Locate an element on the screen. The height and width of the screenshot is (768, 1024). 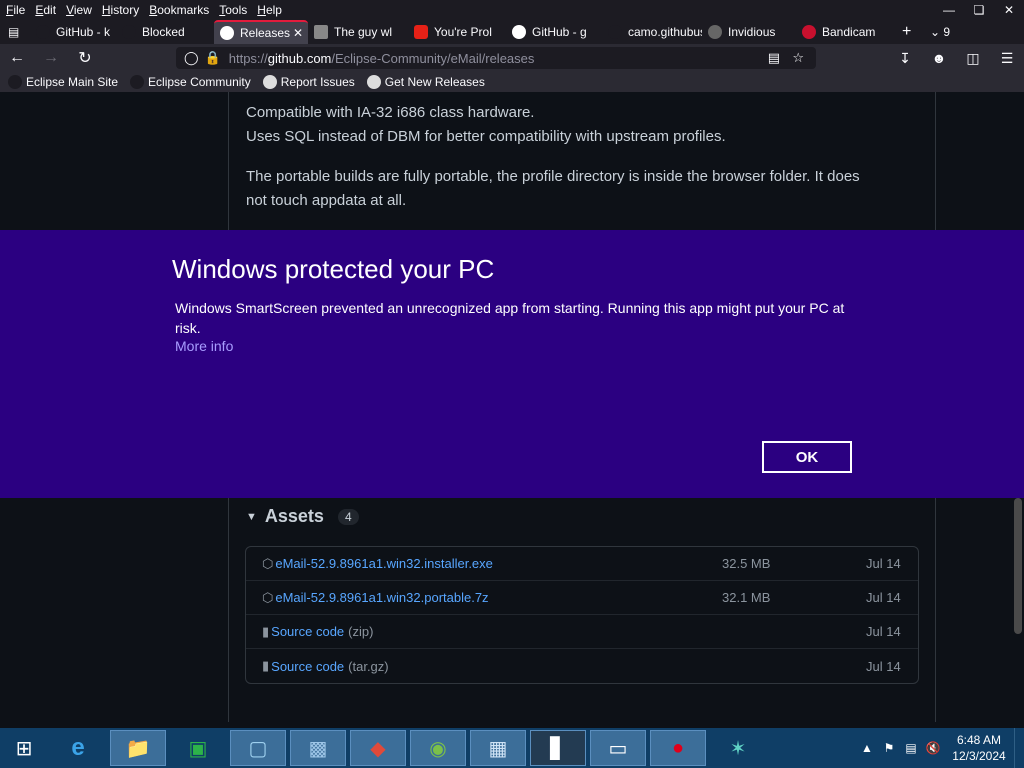
list-all-tabs-button: ⌄ 9 is located at coordinates (946, 32).